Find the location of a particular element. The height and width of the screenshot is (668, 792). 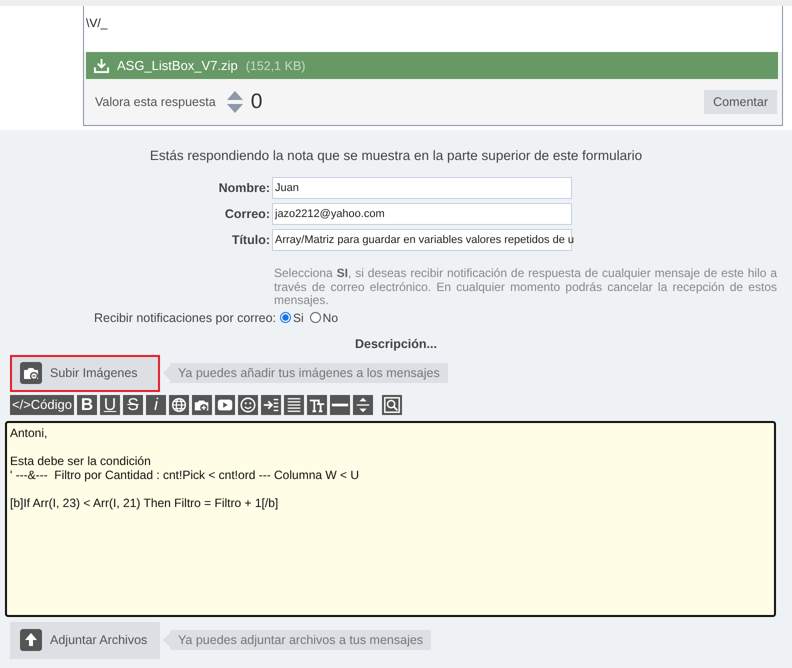

download-icon is located at coordinates (101, 65).